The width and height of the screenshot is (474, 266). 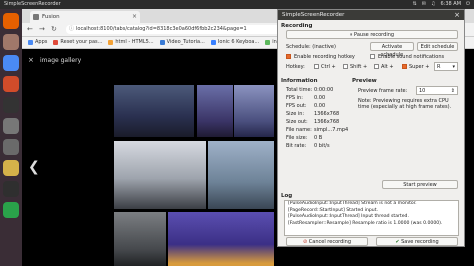 What do you see at coordinates (61, 60) in the screenshot?
I see `gallery-title: image gallery` at bounding box center [61, 60].